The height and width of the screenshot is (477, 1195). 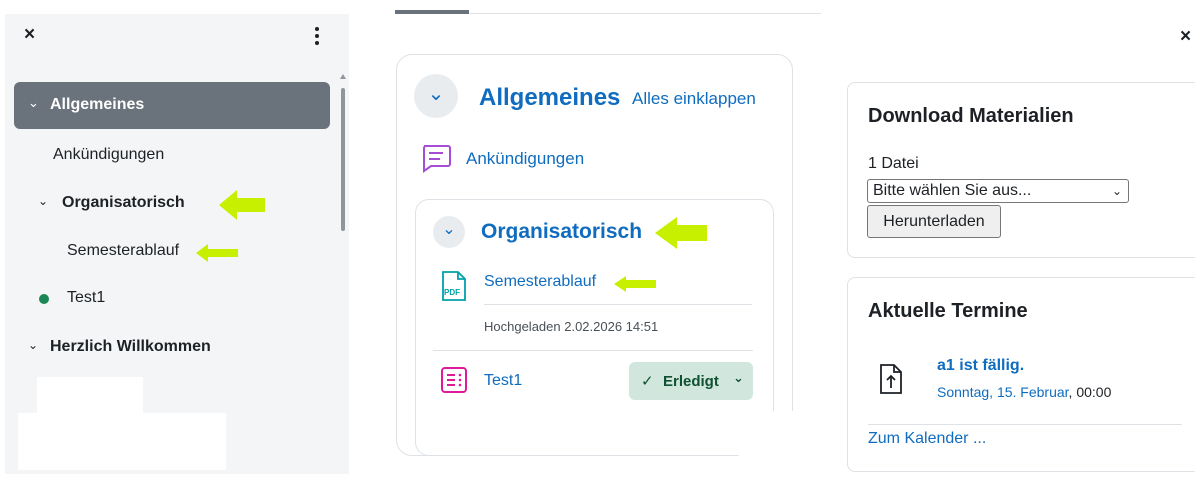 I want to click on index-item-label: Allgemeines, so click(x=97, y=104).